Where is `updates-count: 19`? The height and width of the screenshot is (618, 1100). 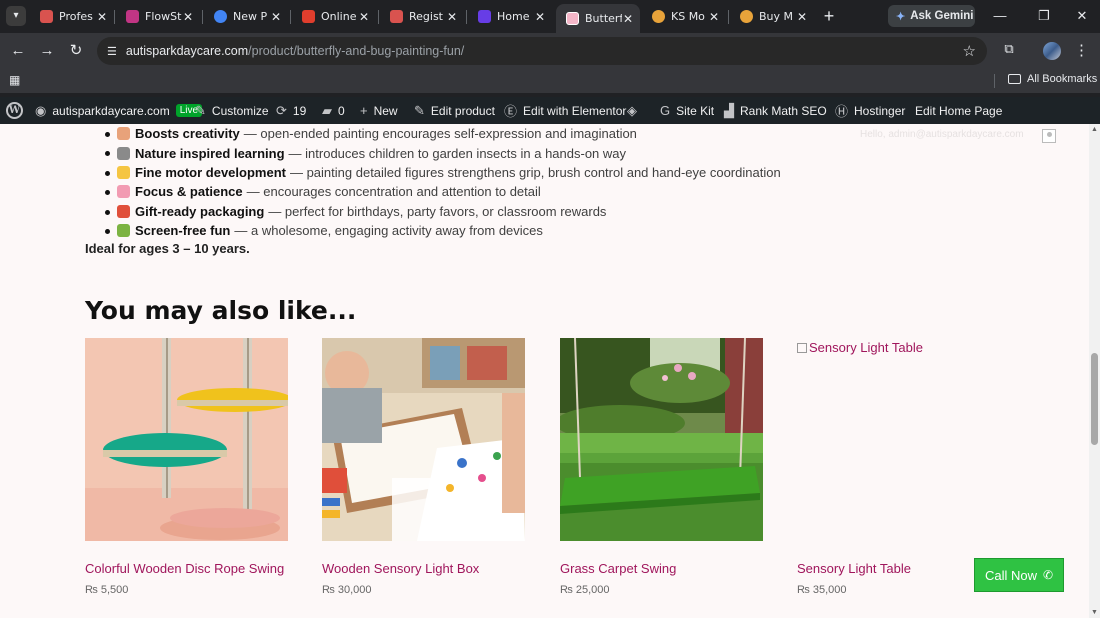 updates-count: 19 is located at coordinates (299, 110).